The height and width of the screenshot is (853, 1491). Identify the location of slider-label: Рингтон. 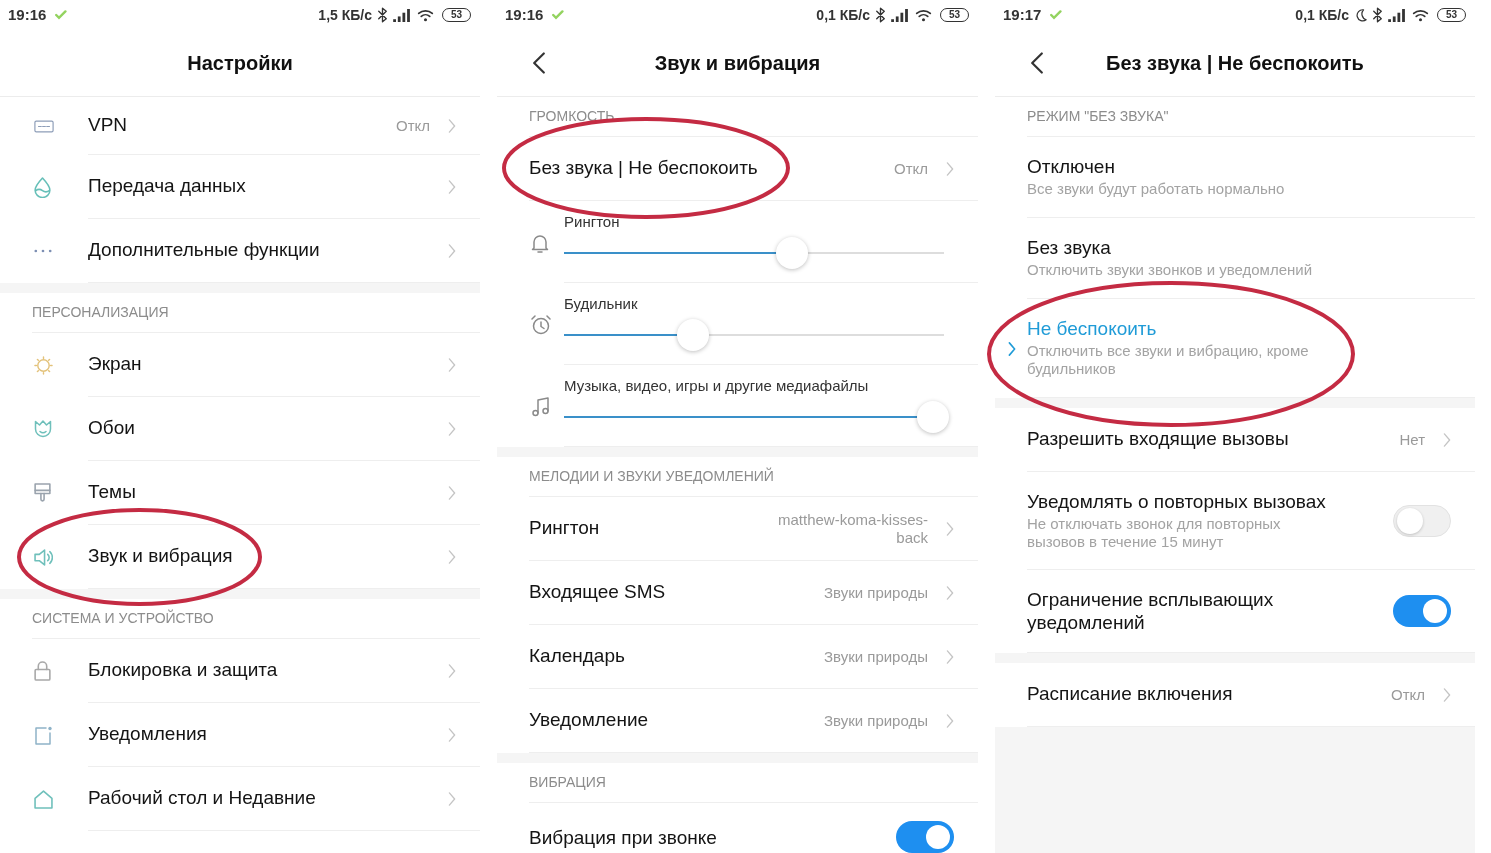
(592, 222).